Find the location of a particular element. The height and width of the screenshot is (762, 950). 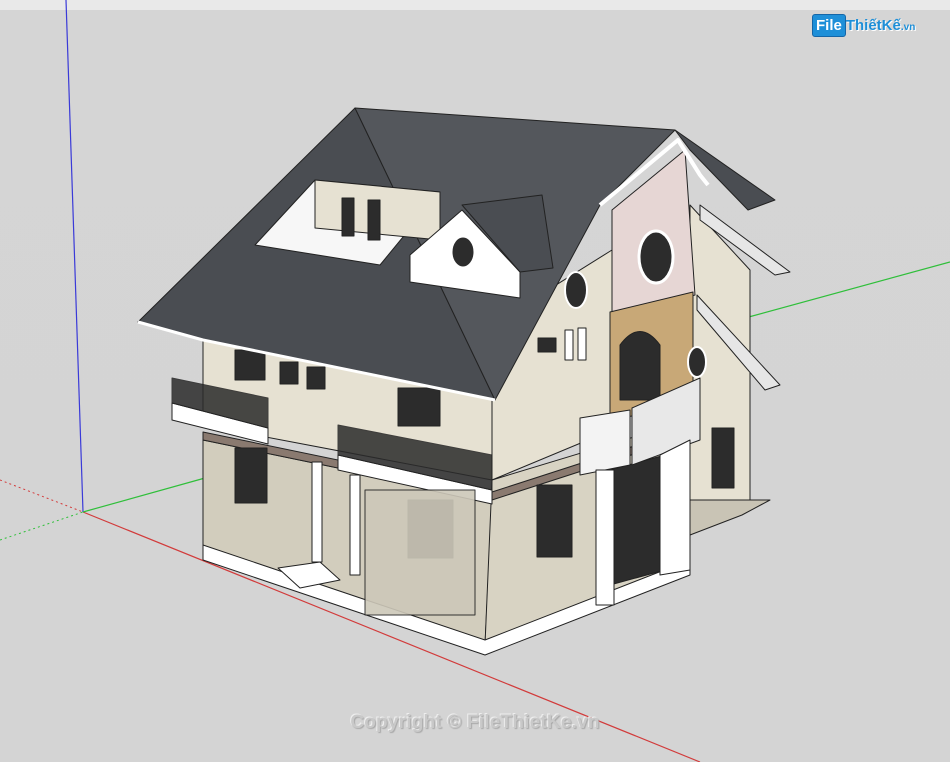

red-axis-dotted is located at coordinates (42, 496).